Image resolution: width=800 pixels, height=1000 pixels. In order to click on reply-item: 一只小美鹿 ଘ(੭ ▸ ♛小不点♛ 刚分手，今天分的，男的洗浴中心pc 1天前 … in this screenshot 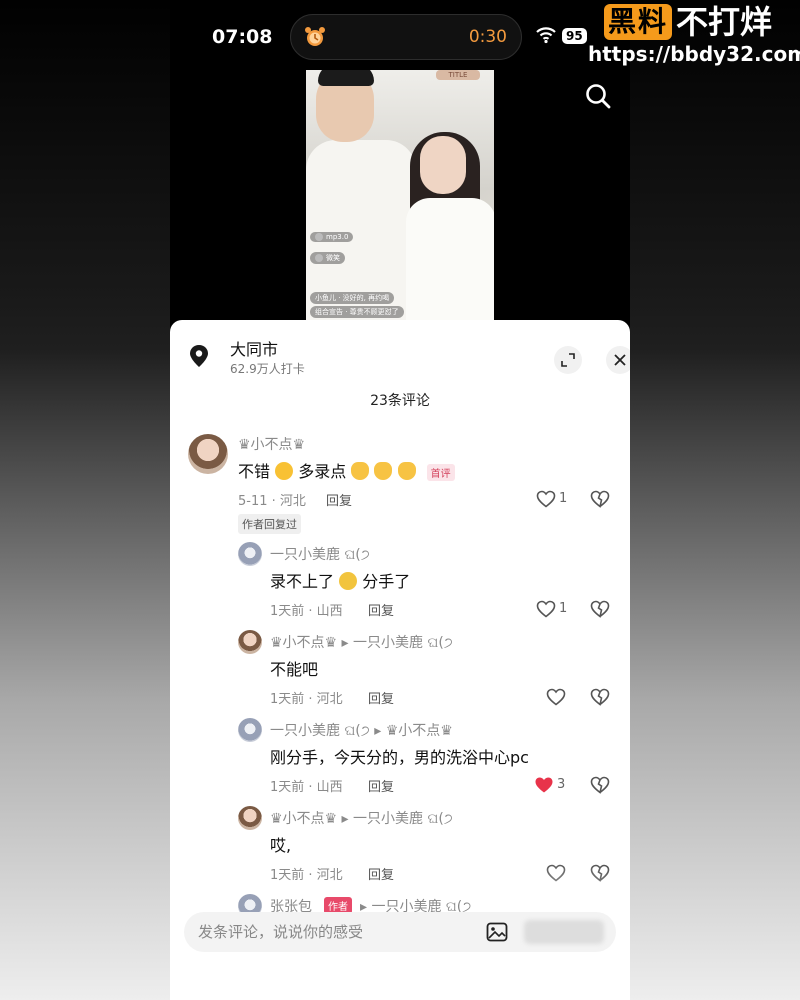, I will do `click(400, 756)`.